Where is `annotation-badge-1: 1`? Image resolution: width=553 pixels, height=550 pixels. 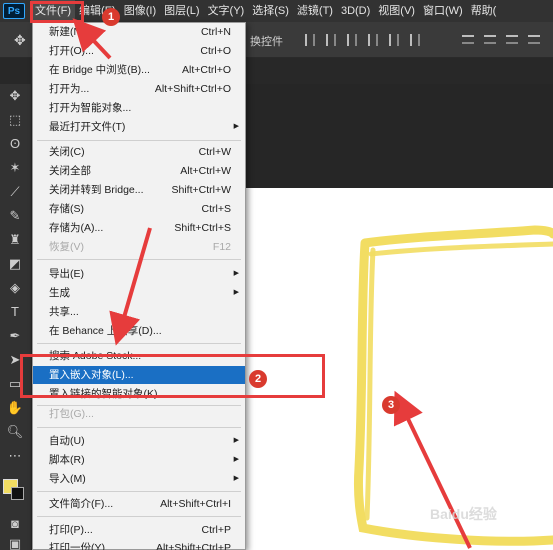 annotation-badge-1: 1 is located at coordinates (111, 17).